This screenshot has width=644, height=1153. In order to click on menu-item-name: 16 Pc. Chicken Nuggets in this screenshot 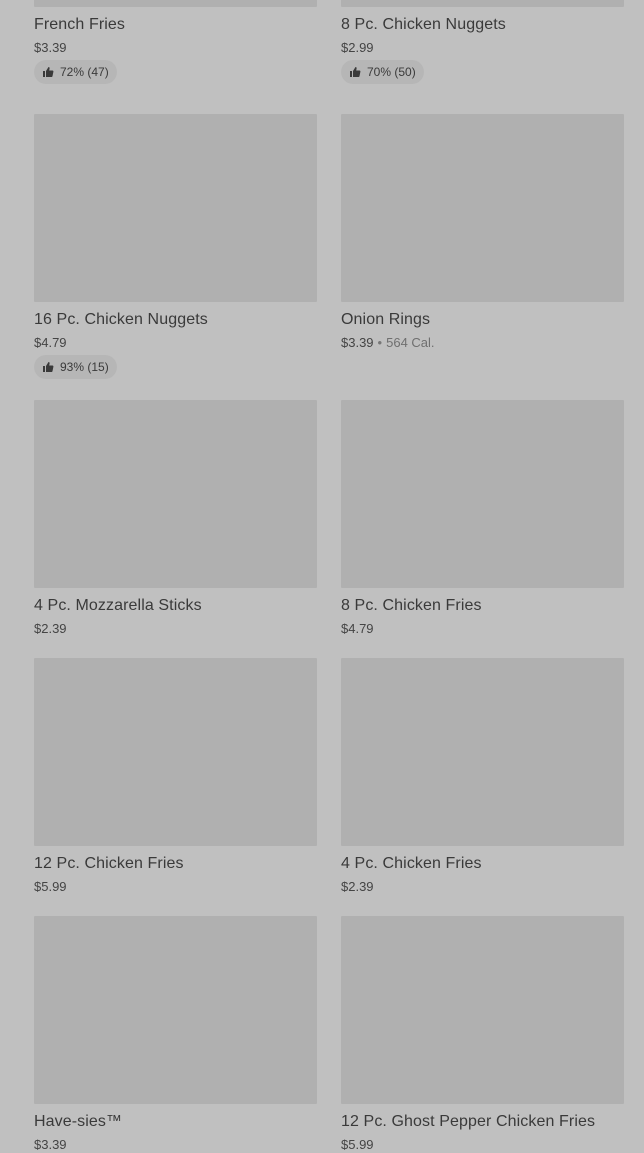, I will do `click(121, 319)`.